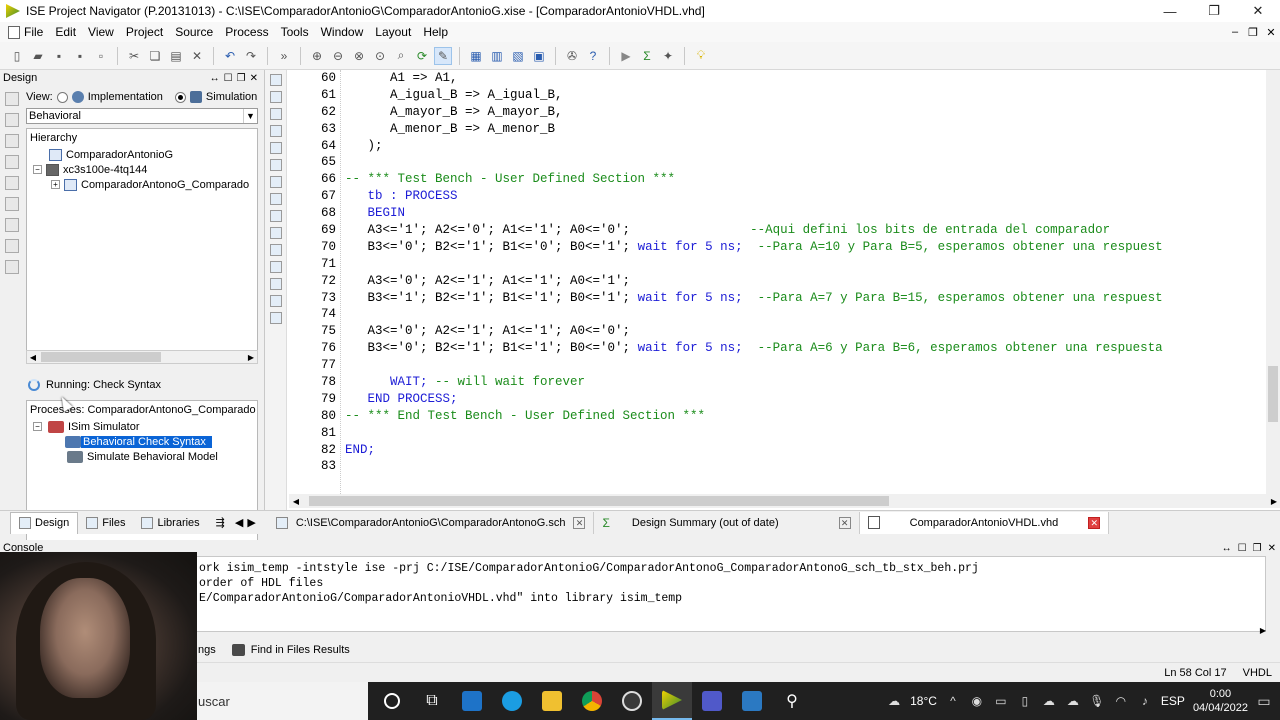 The height and width of the screenshot is (720, 1280). Describe the element at coordinates (432, 701) in the screenshot. I see `task-view-icon: ⧉` at that location.